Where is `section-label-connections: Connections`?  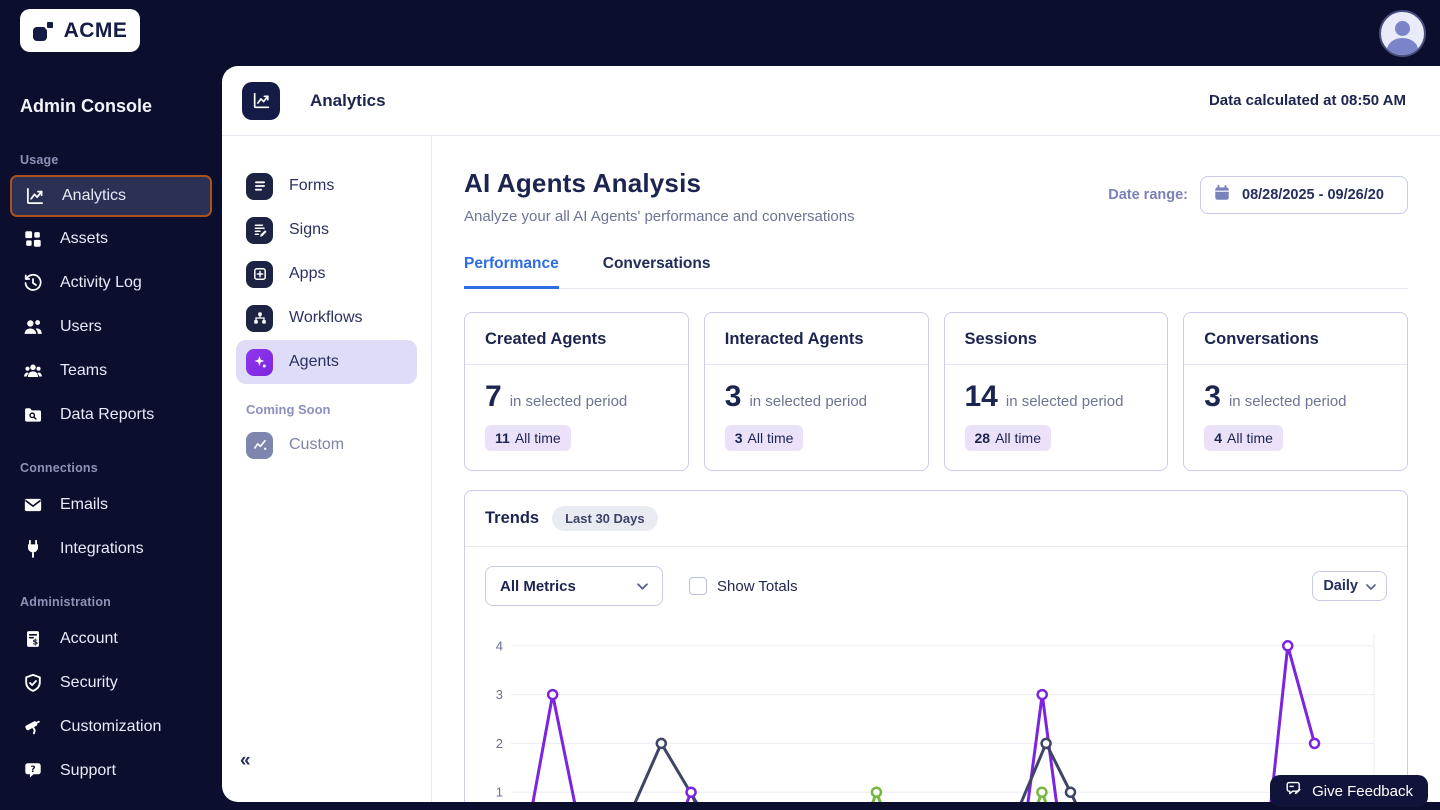
section-label-connections: Connections is located at coordinates (59, 468).